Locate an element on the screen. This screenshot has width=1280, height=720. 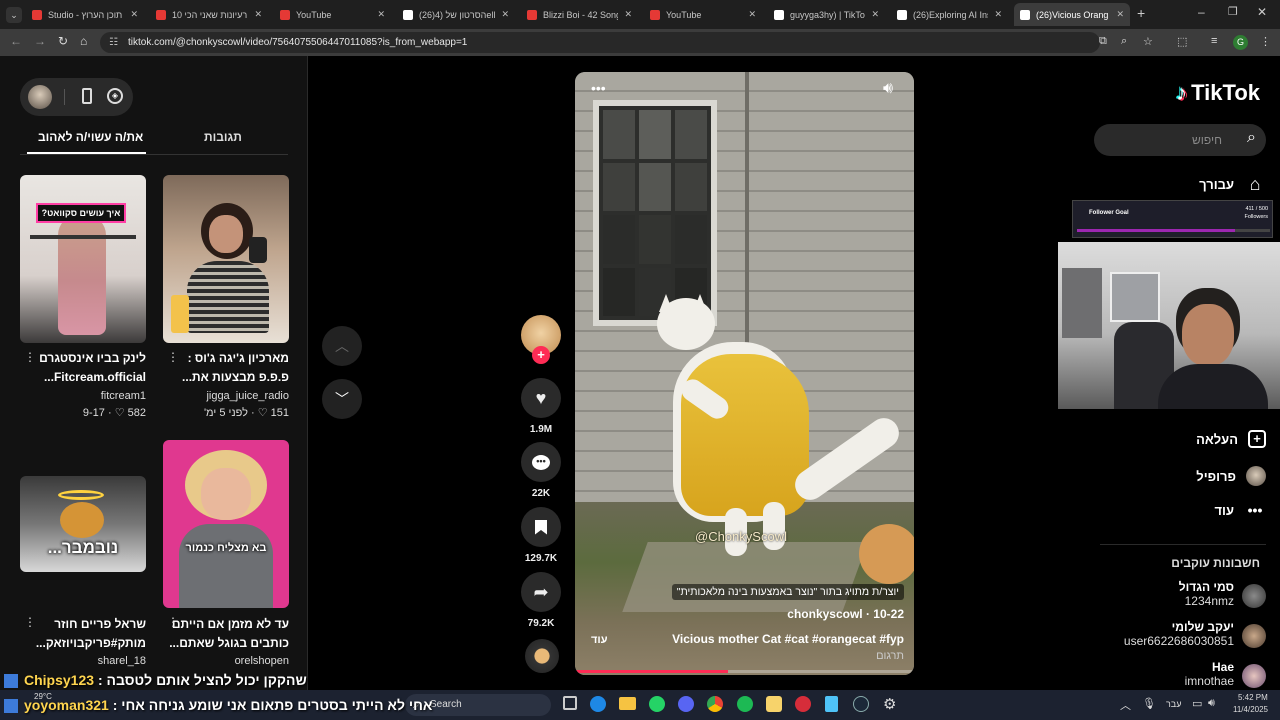
network-icon: ▭ is located at coordinates (1197, 703).